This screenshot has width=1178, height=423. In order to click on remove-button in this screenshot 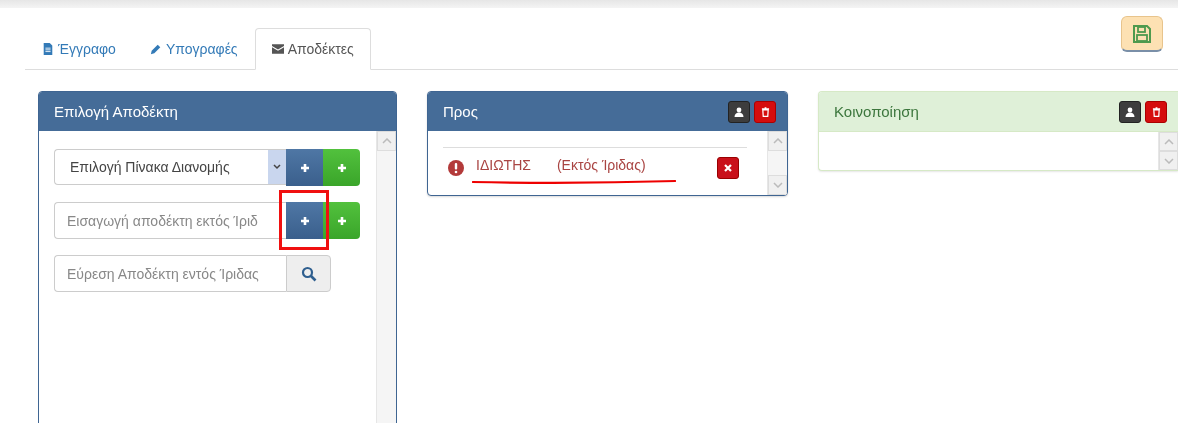, I will do `click(728, 168)`.